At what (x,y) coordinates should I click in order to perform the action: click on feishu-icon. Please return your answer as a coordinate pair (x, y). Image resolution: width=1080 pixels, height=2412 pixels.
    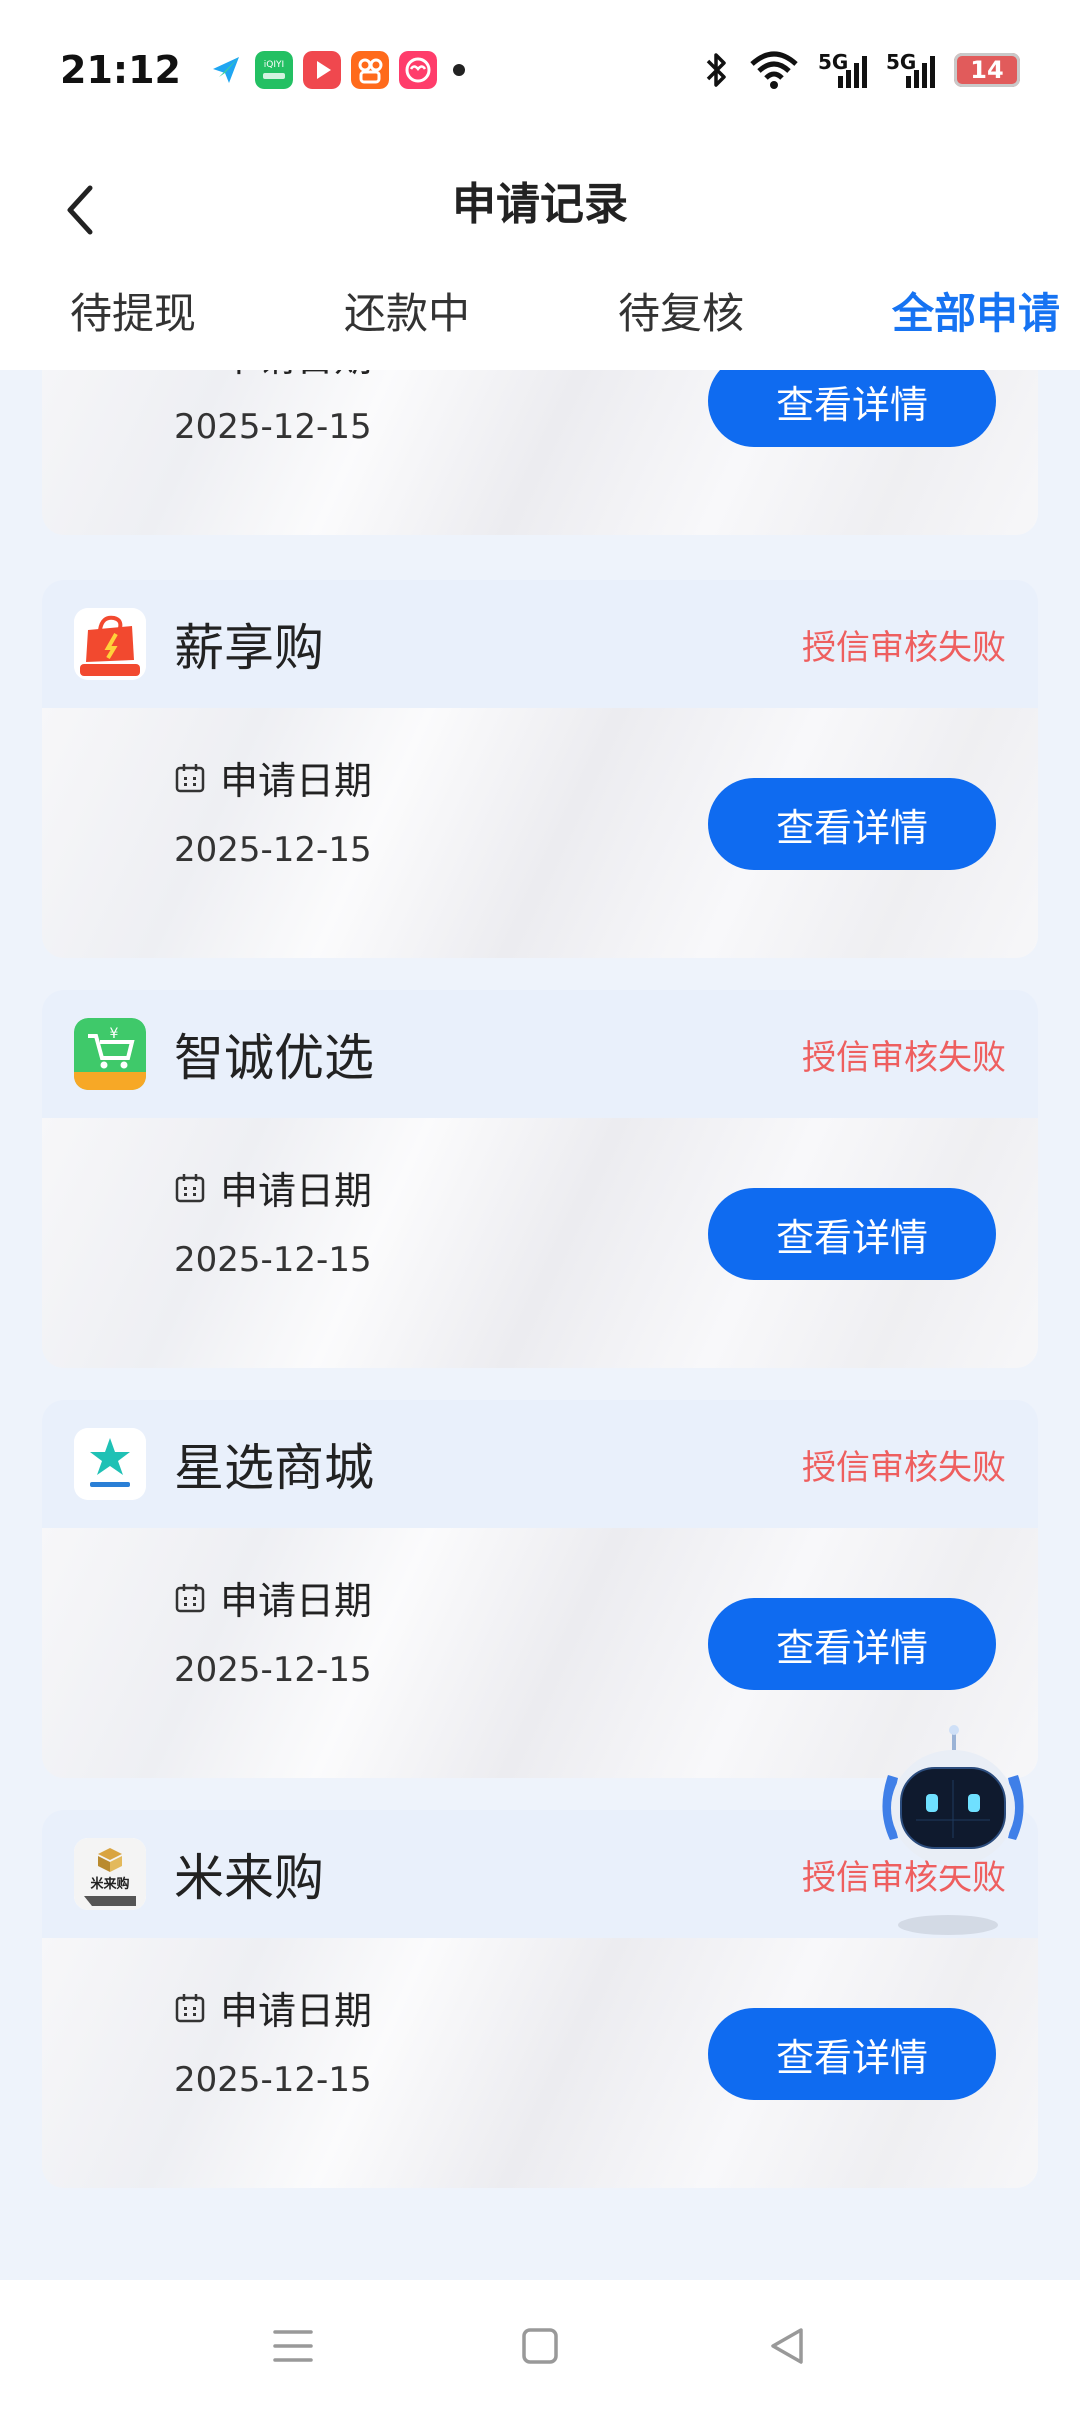
    Looking at the image, I should click on (225, 70).